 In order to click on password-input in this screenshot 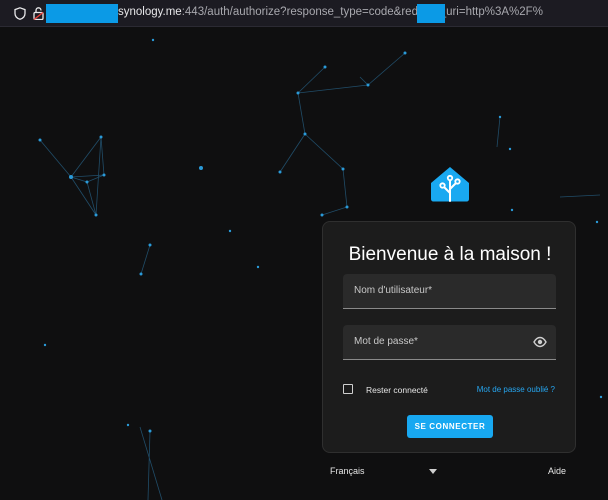, I will do `click(449, 342)`.